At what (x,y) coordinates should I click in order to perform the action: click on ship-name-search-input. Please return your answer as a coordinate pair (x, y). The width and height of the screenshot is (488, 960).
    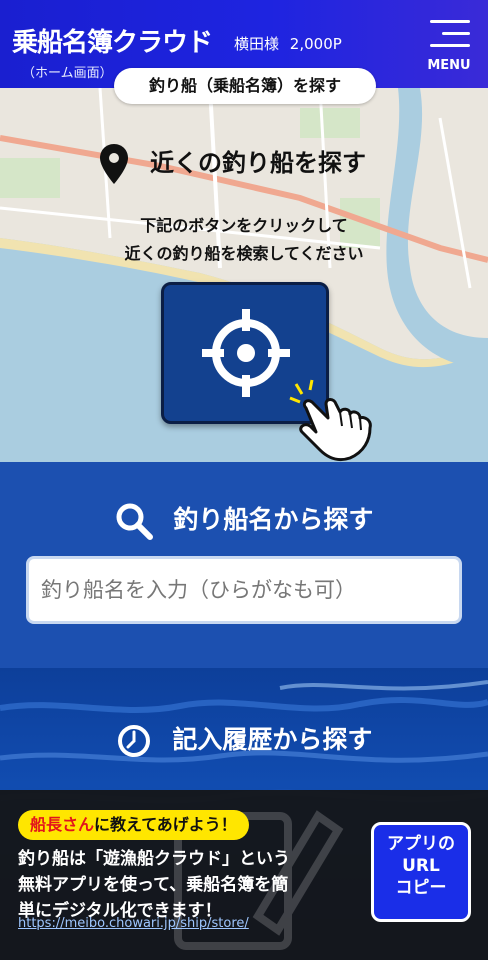
    Looking at the image, I should click on (244, 590).